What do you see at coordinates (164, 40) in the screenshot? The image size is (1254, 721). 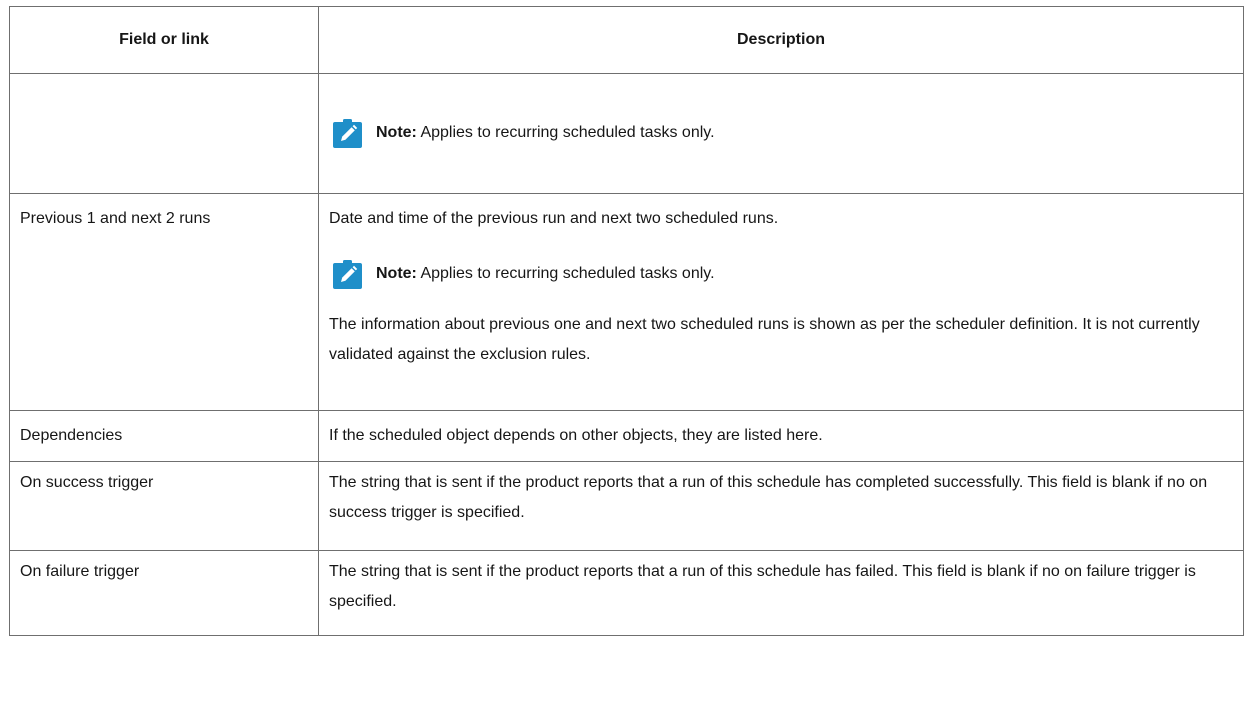 I see `header-field-or-link: Field or link` at bounding box center [164, 40].